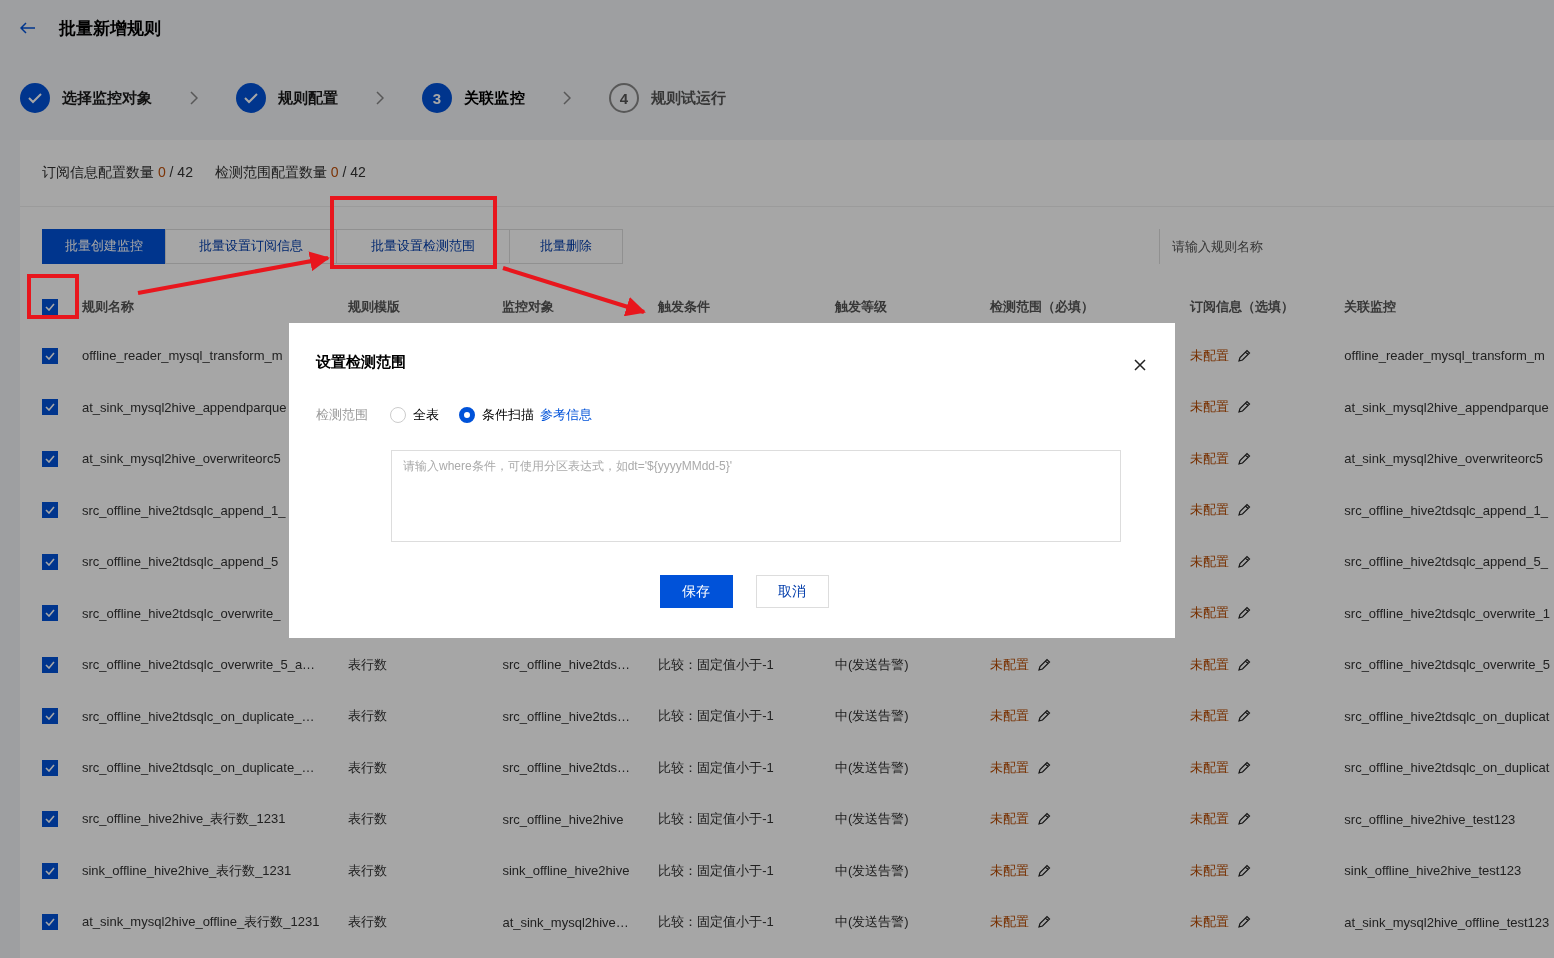  What do you see at coordinates (183, 819) in the screenshot?
I see `rule-name-cell: src_offline_hive2hive_表行数_1231` at bounding box center [183, 819].